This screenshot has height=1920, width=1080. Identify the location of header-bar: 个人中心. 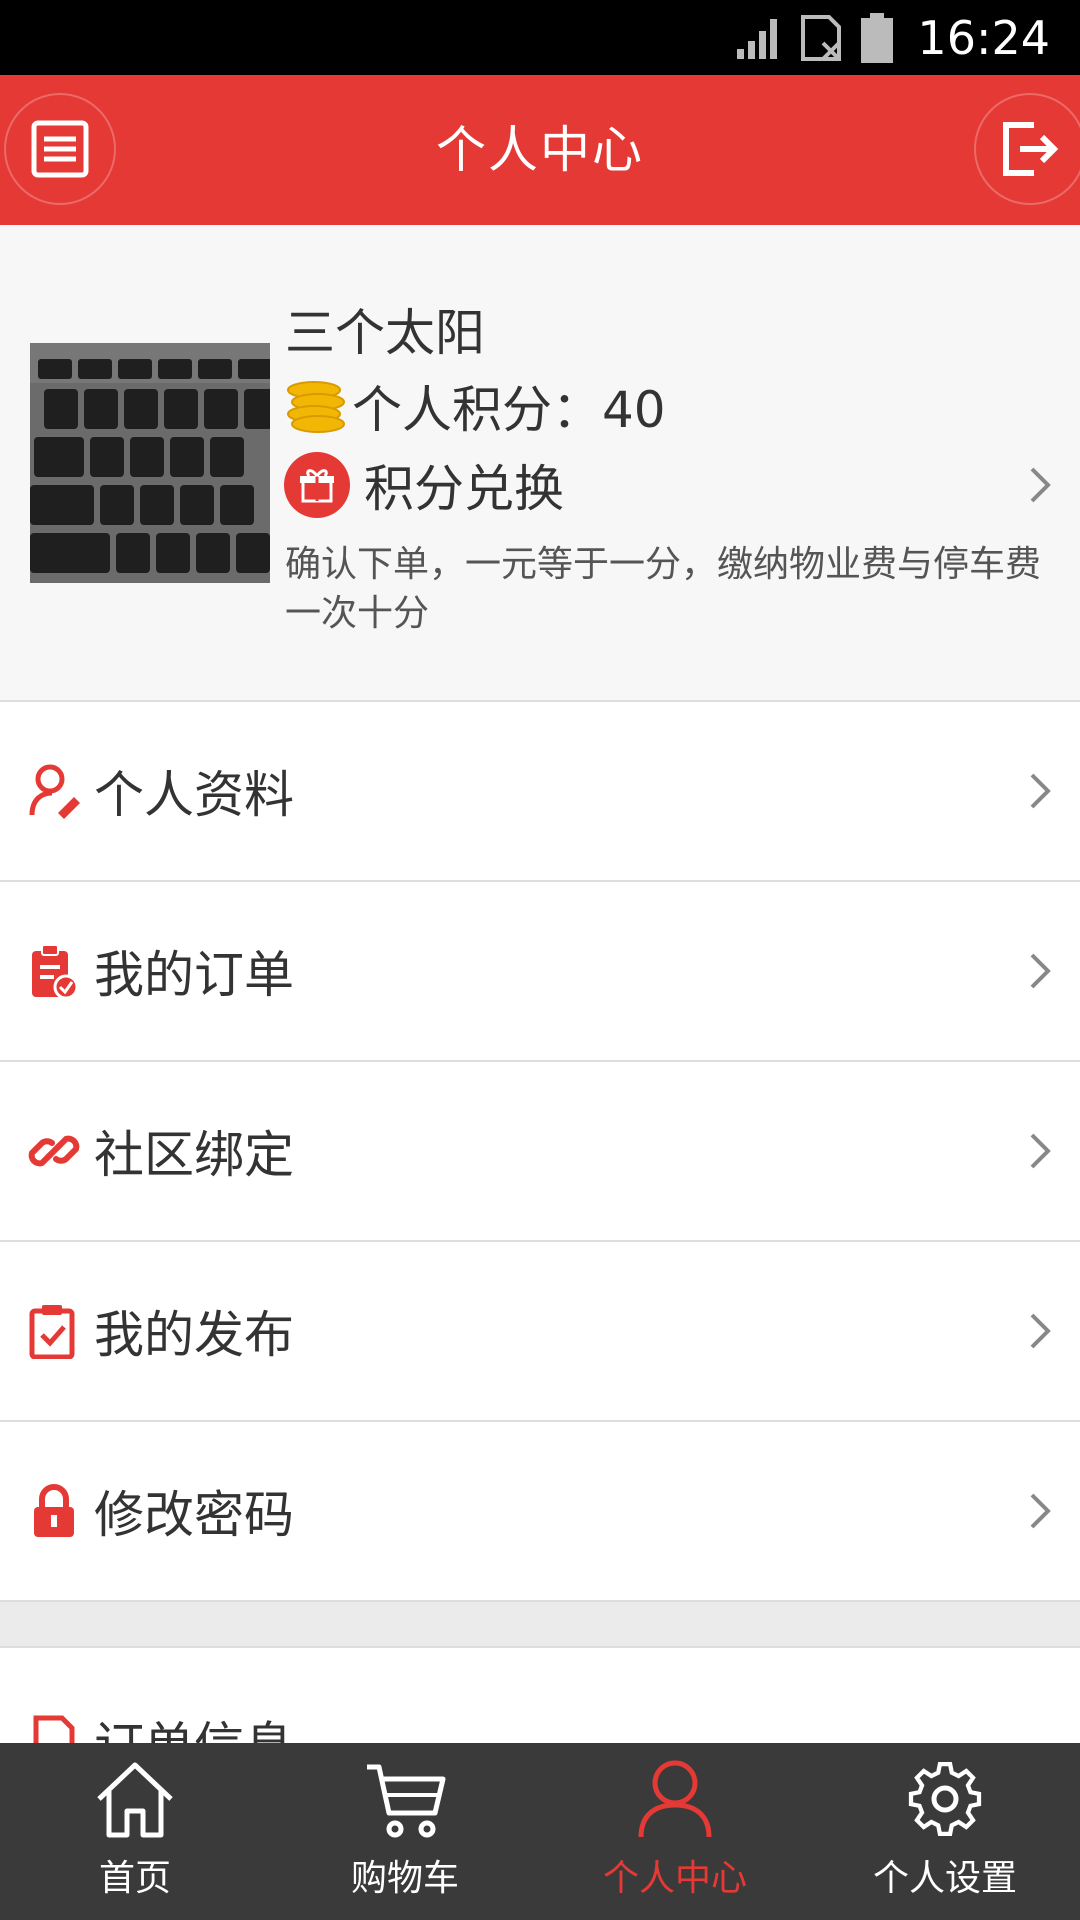
(540, 150).